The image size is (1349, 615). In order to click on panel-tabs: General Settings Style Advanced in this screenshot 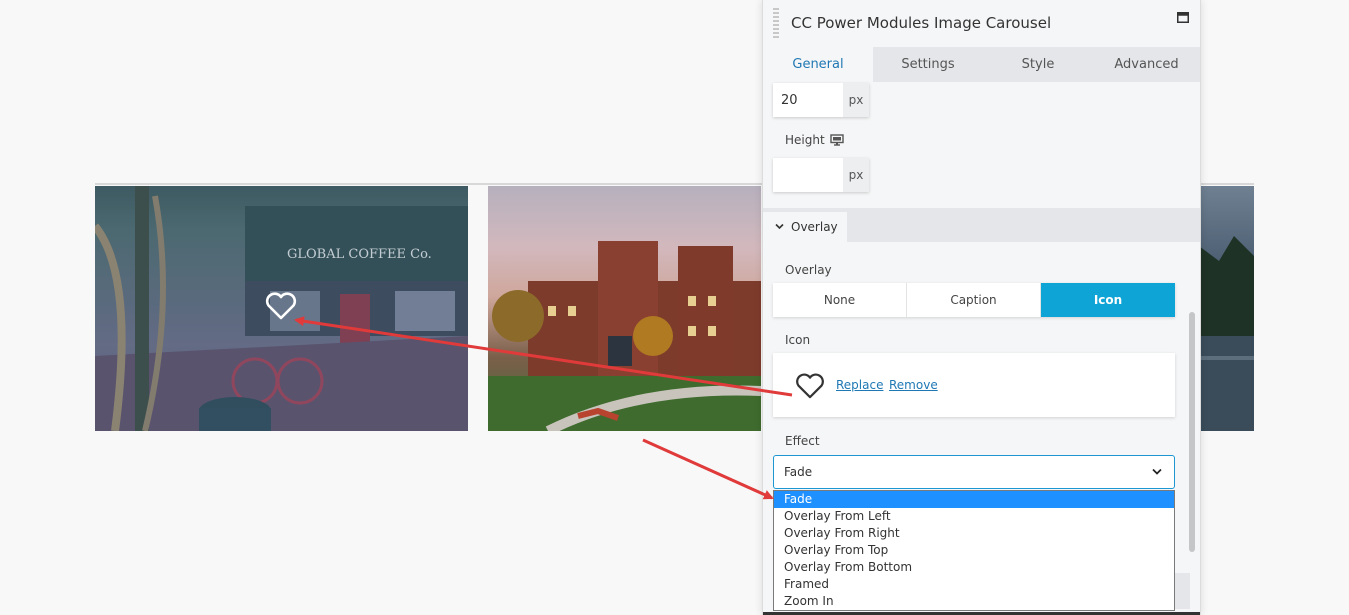, I will do `click(981, 64)`.